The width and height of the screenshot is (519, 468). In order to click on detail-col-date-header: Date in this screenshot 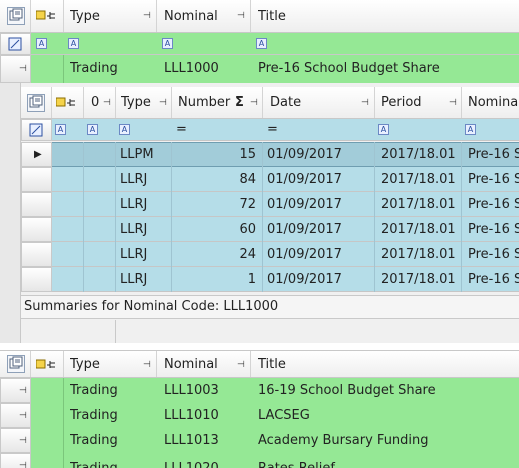, I will do `click(310, 102)`.